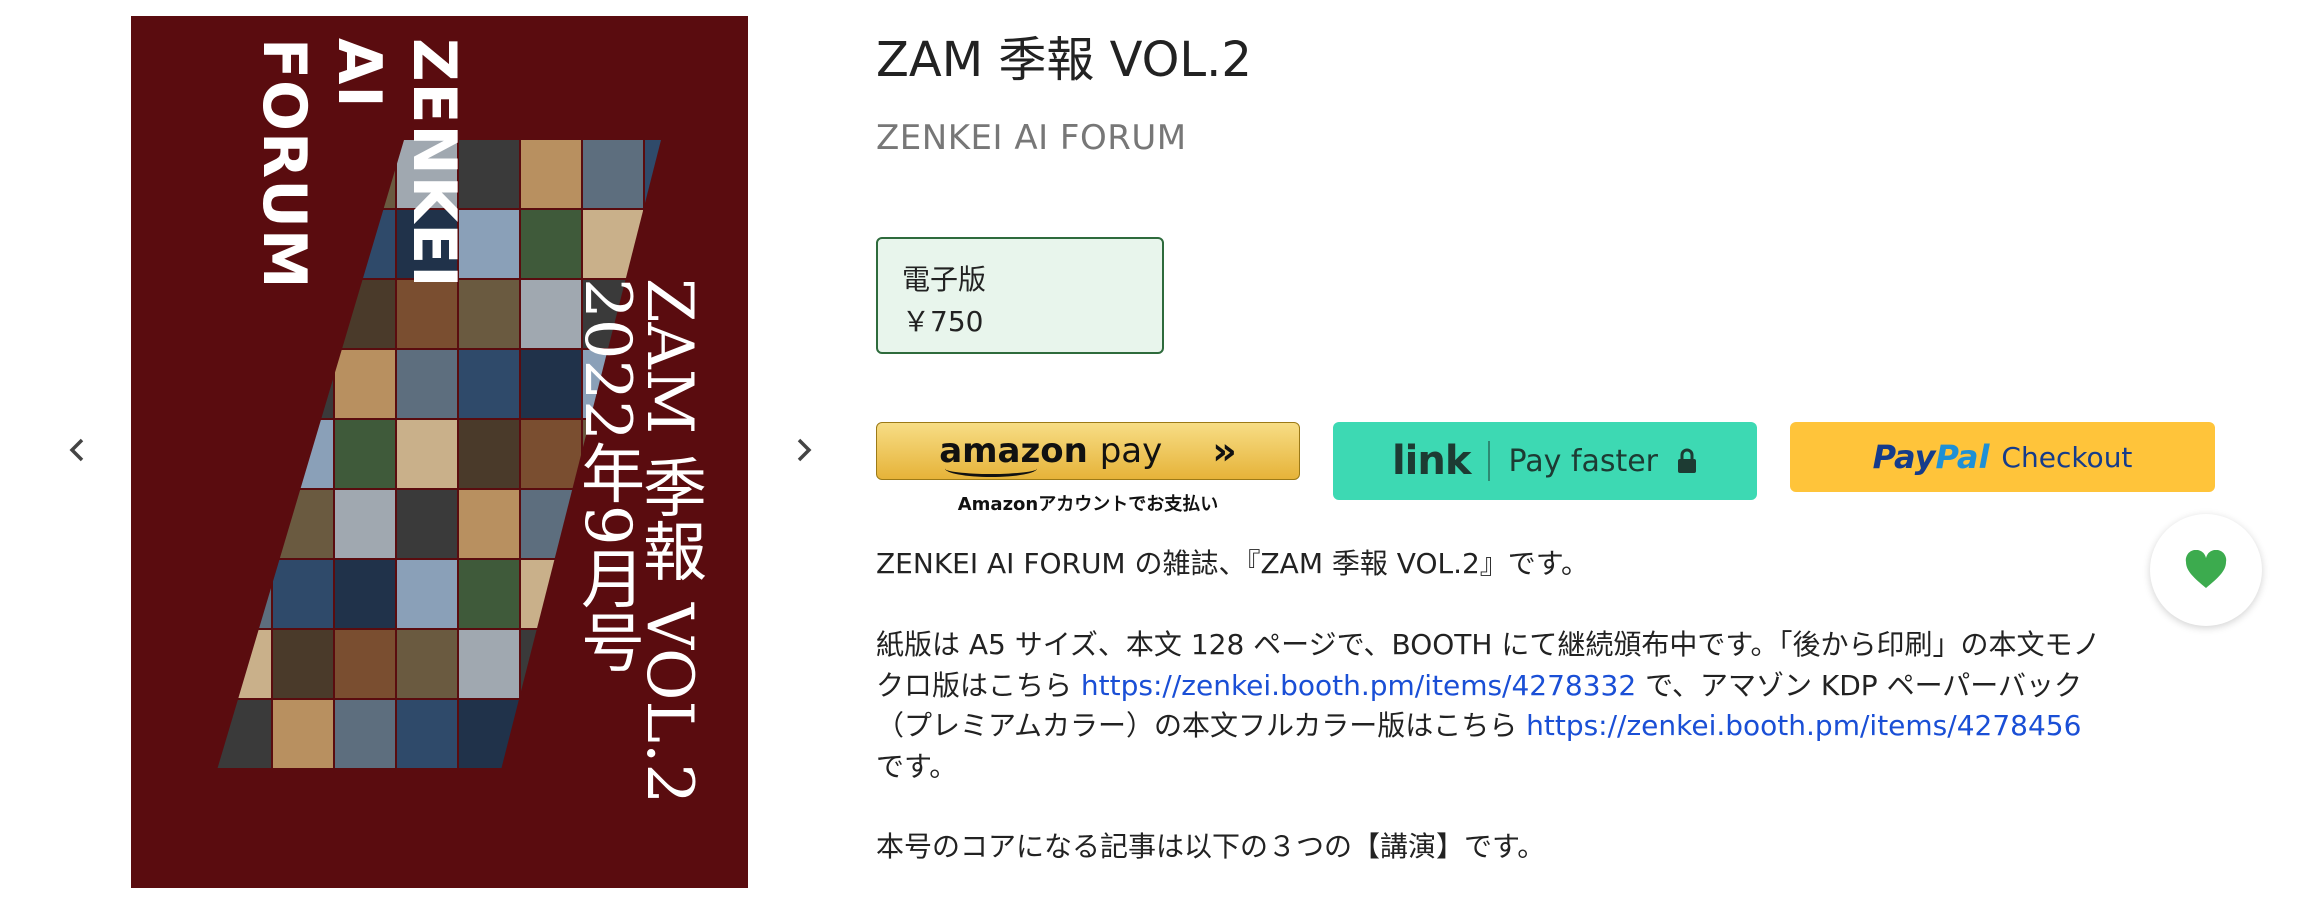  Describe the element at coordinates (1431, 461) in the screenshot. I see `link-logo: link` at that location.